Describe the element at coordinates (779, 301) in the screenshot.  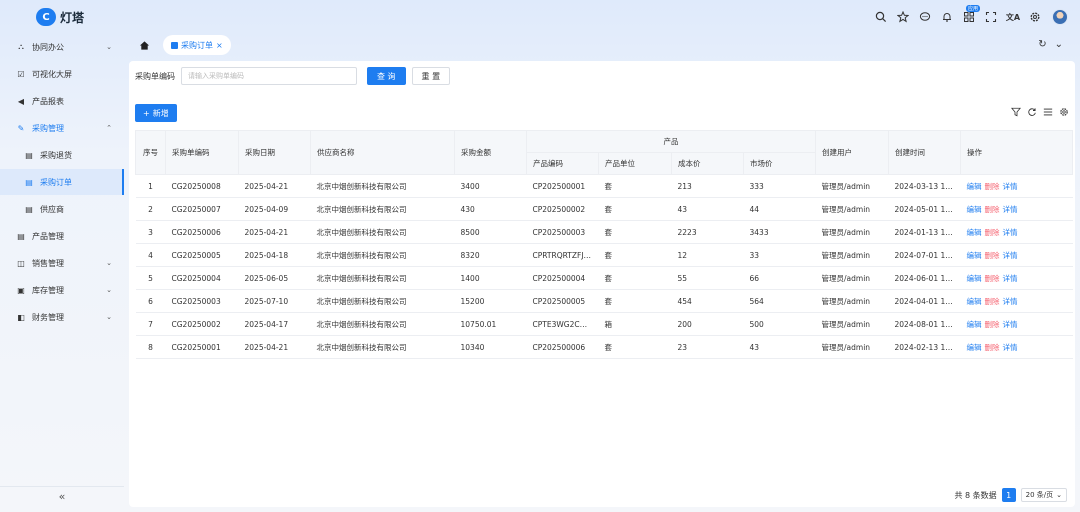
I see `cell-market: 564` at that location.